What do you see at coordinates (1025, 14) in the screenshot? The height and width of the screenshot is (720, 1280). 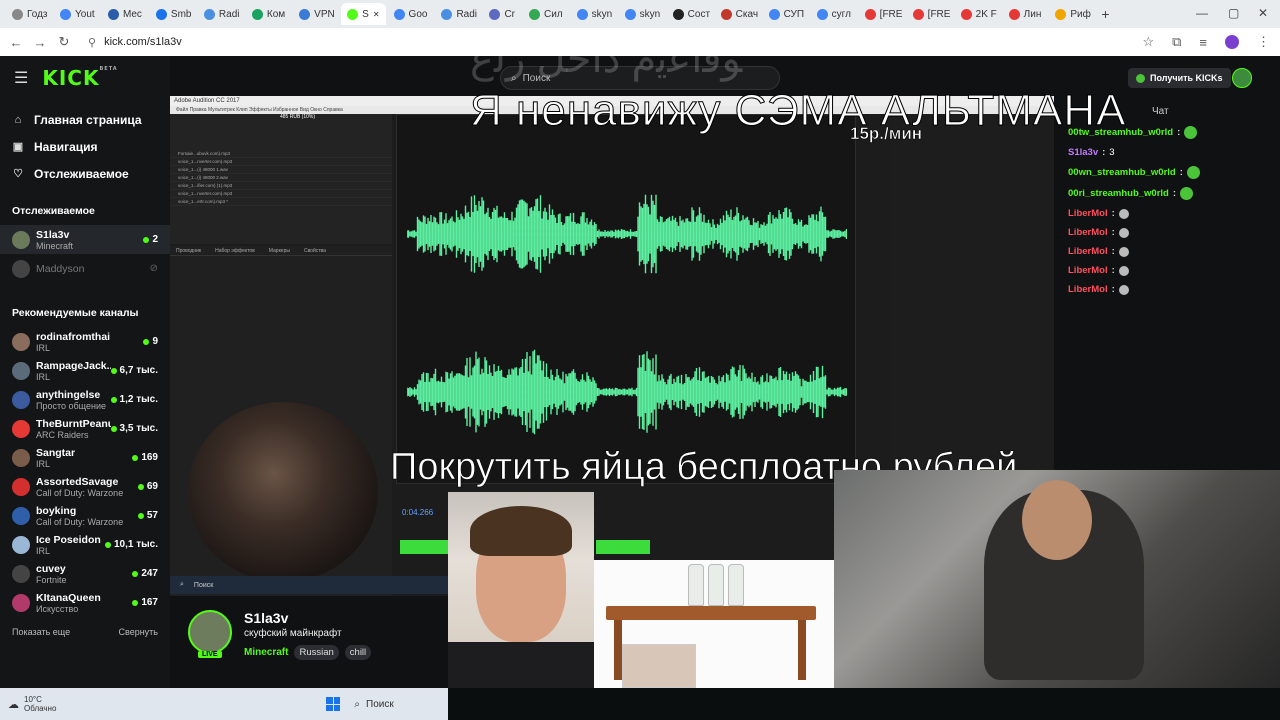 I see `browser-tab: Лин` at bounding box center [1025, 14].